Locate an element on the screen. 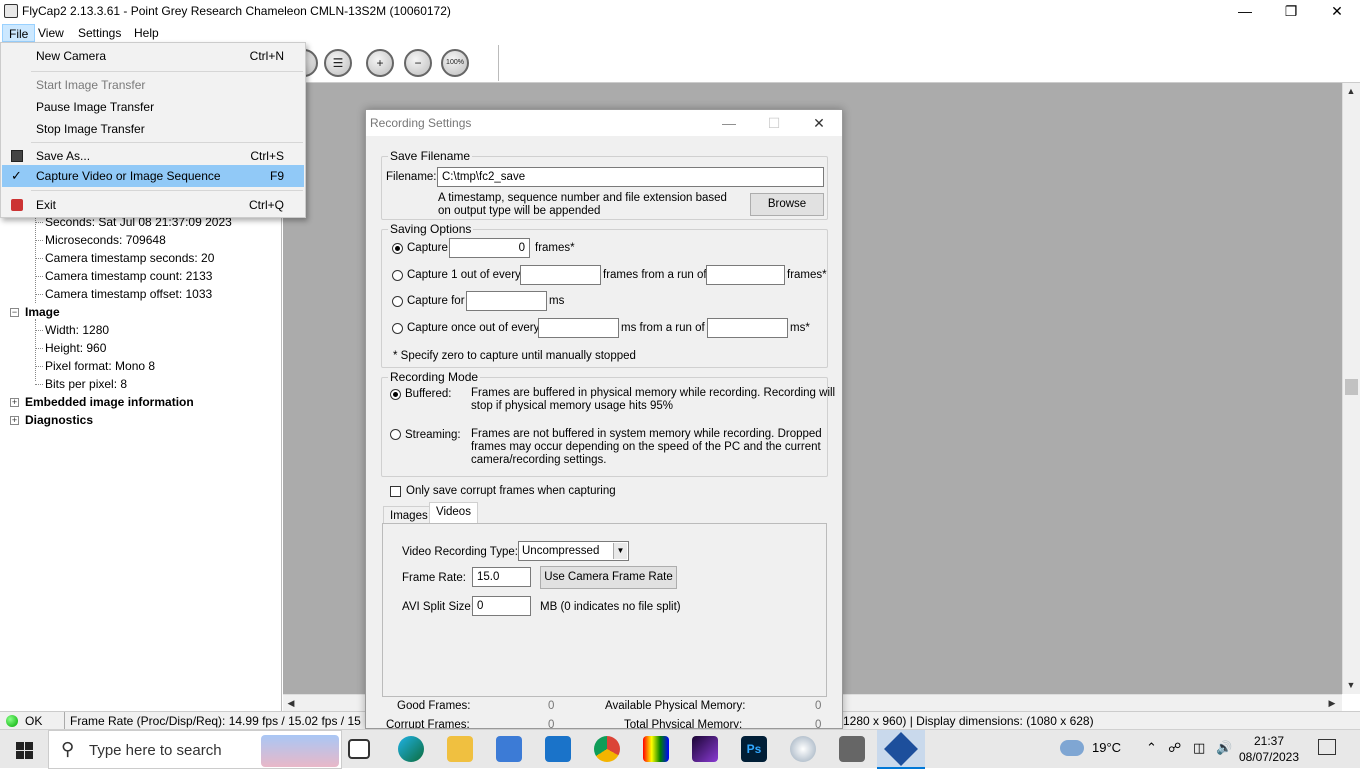  minimize-button: — is located at coordinates (1245, 11).